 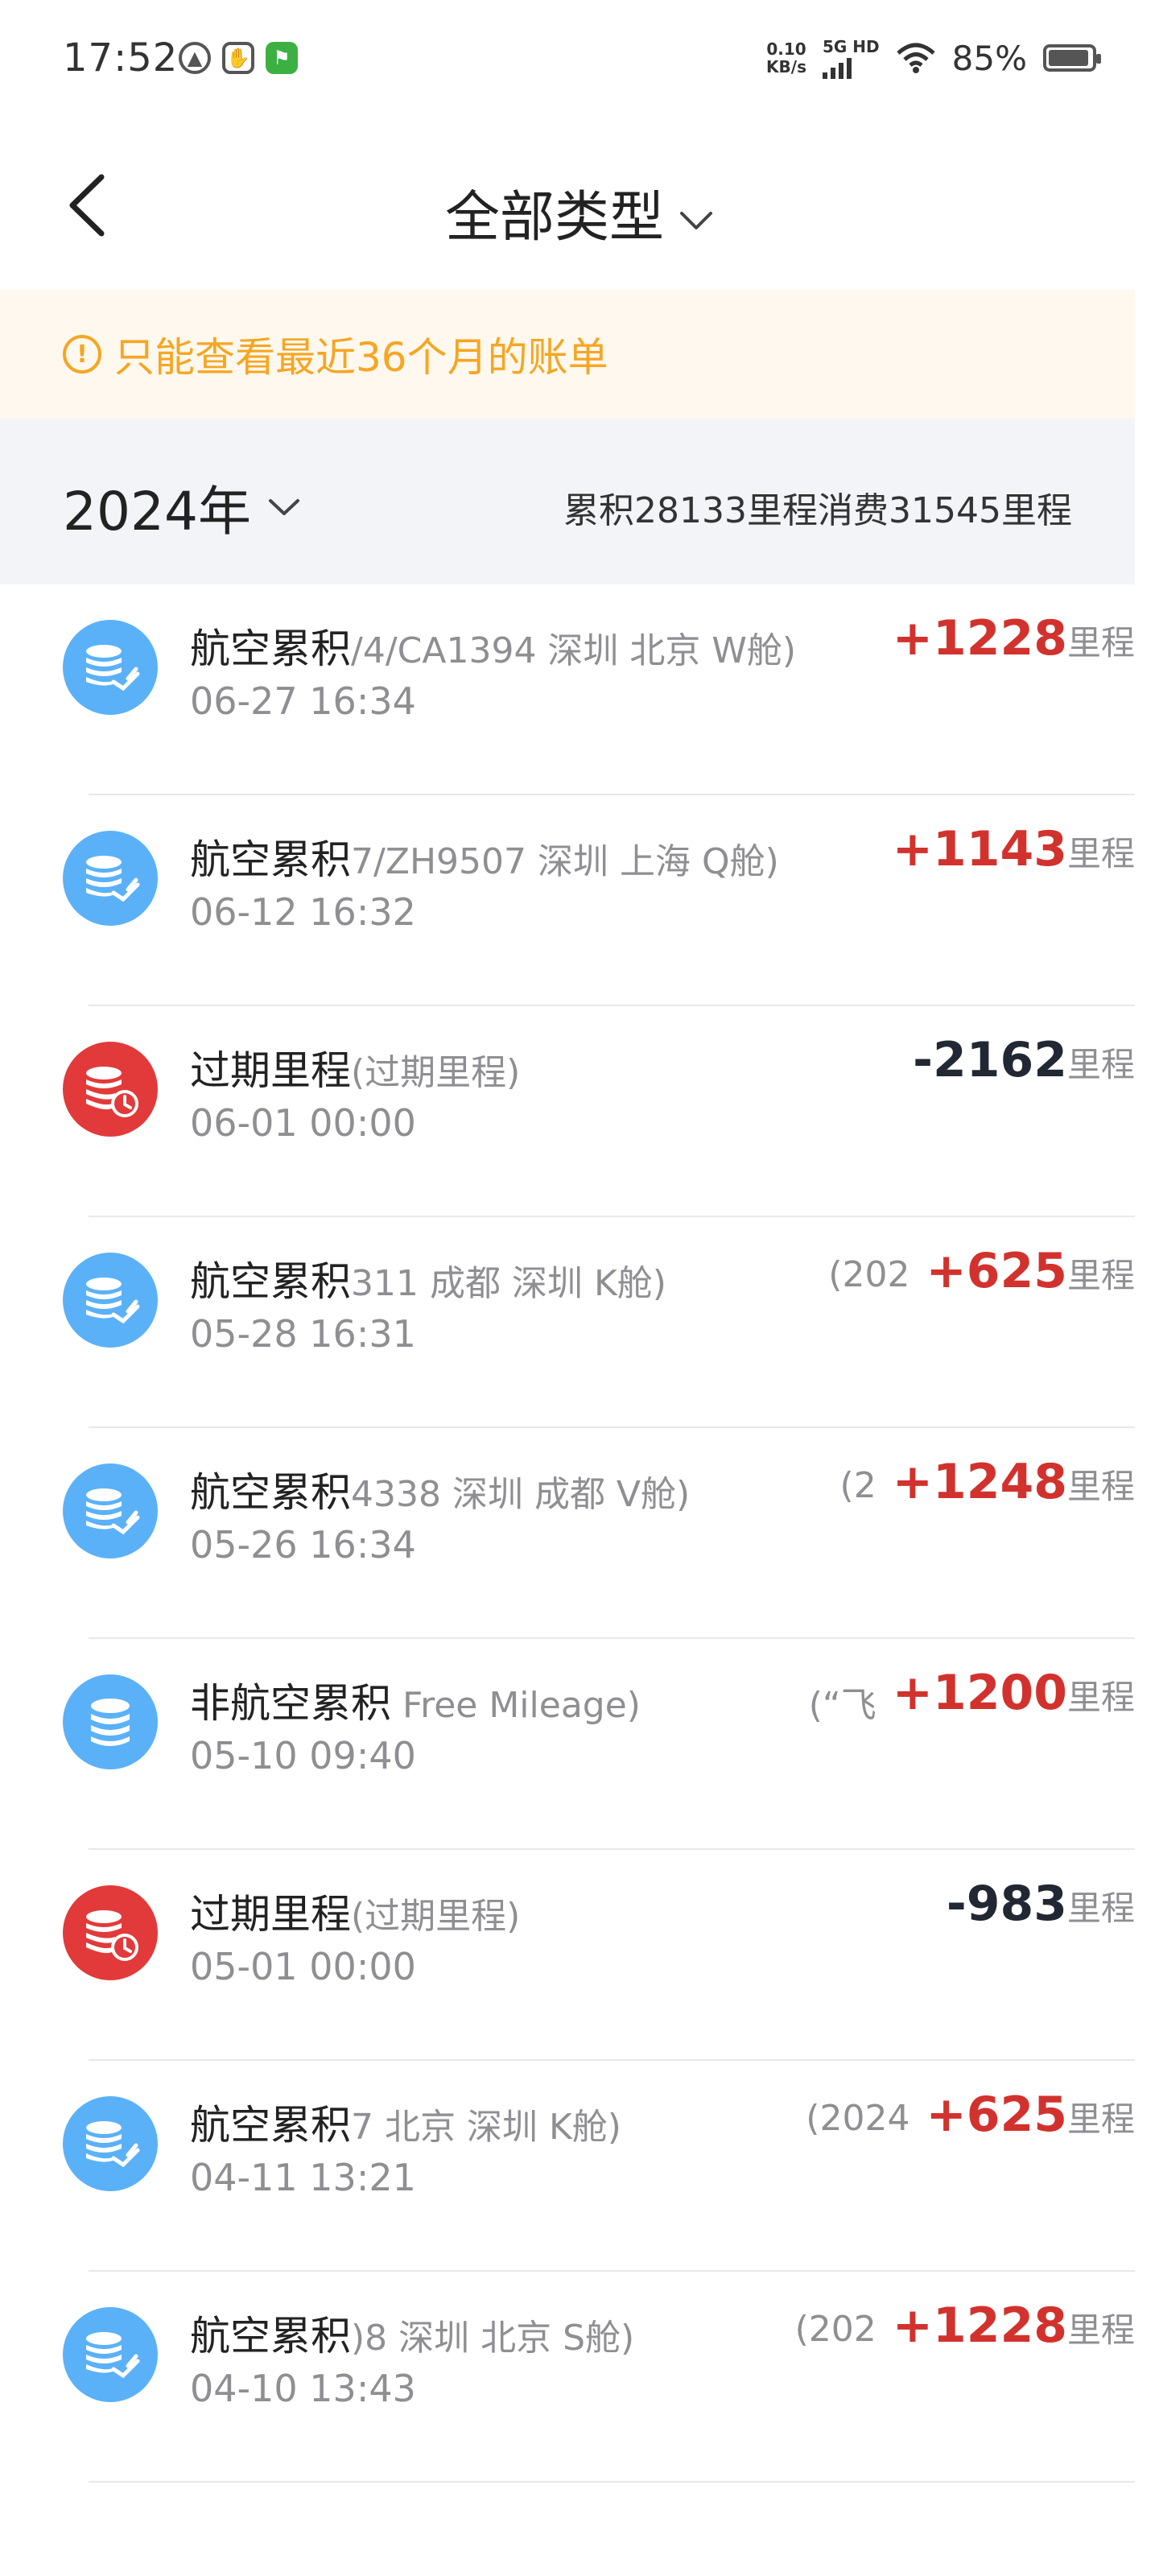 I want to click on record-time: 06-12 16:32, so click(x=303, y=912).